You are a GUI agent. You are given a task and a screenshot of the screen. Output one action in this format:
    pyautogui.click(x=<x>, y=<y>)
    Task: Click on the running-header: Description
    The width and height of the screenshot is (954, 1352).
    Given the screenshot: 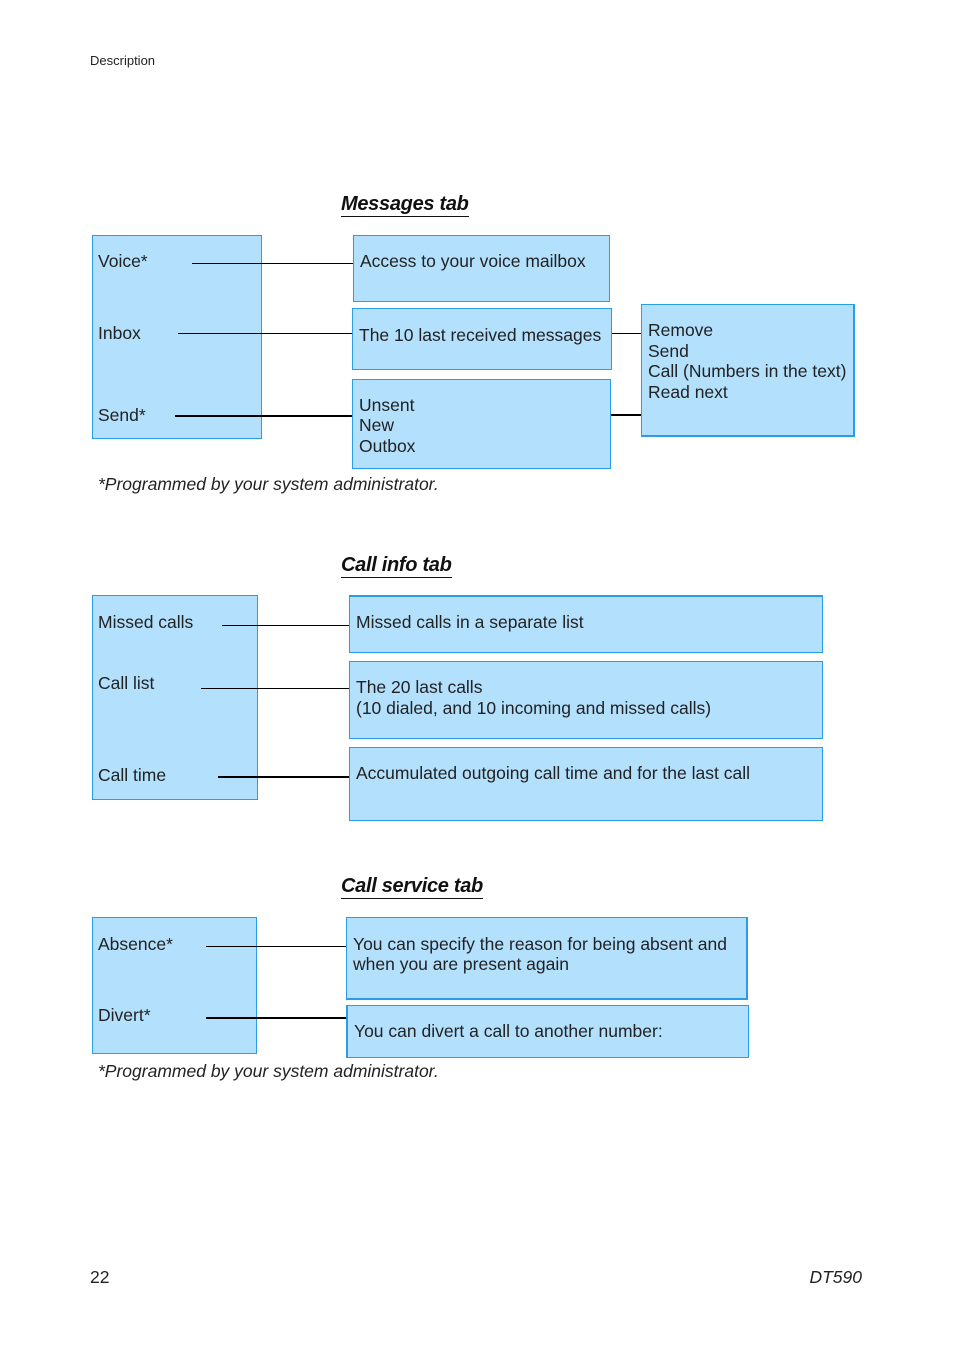 What is the action you would take?
    pyautogui.click(x=123, y=60)
    